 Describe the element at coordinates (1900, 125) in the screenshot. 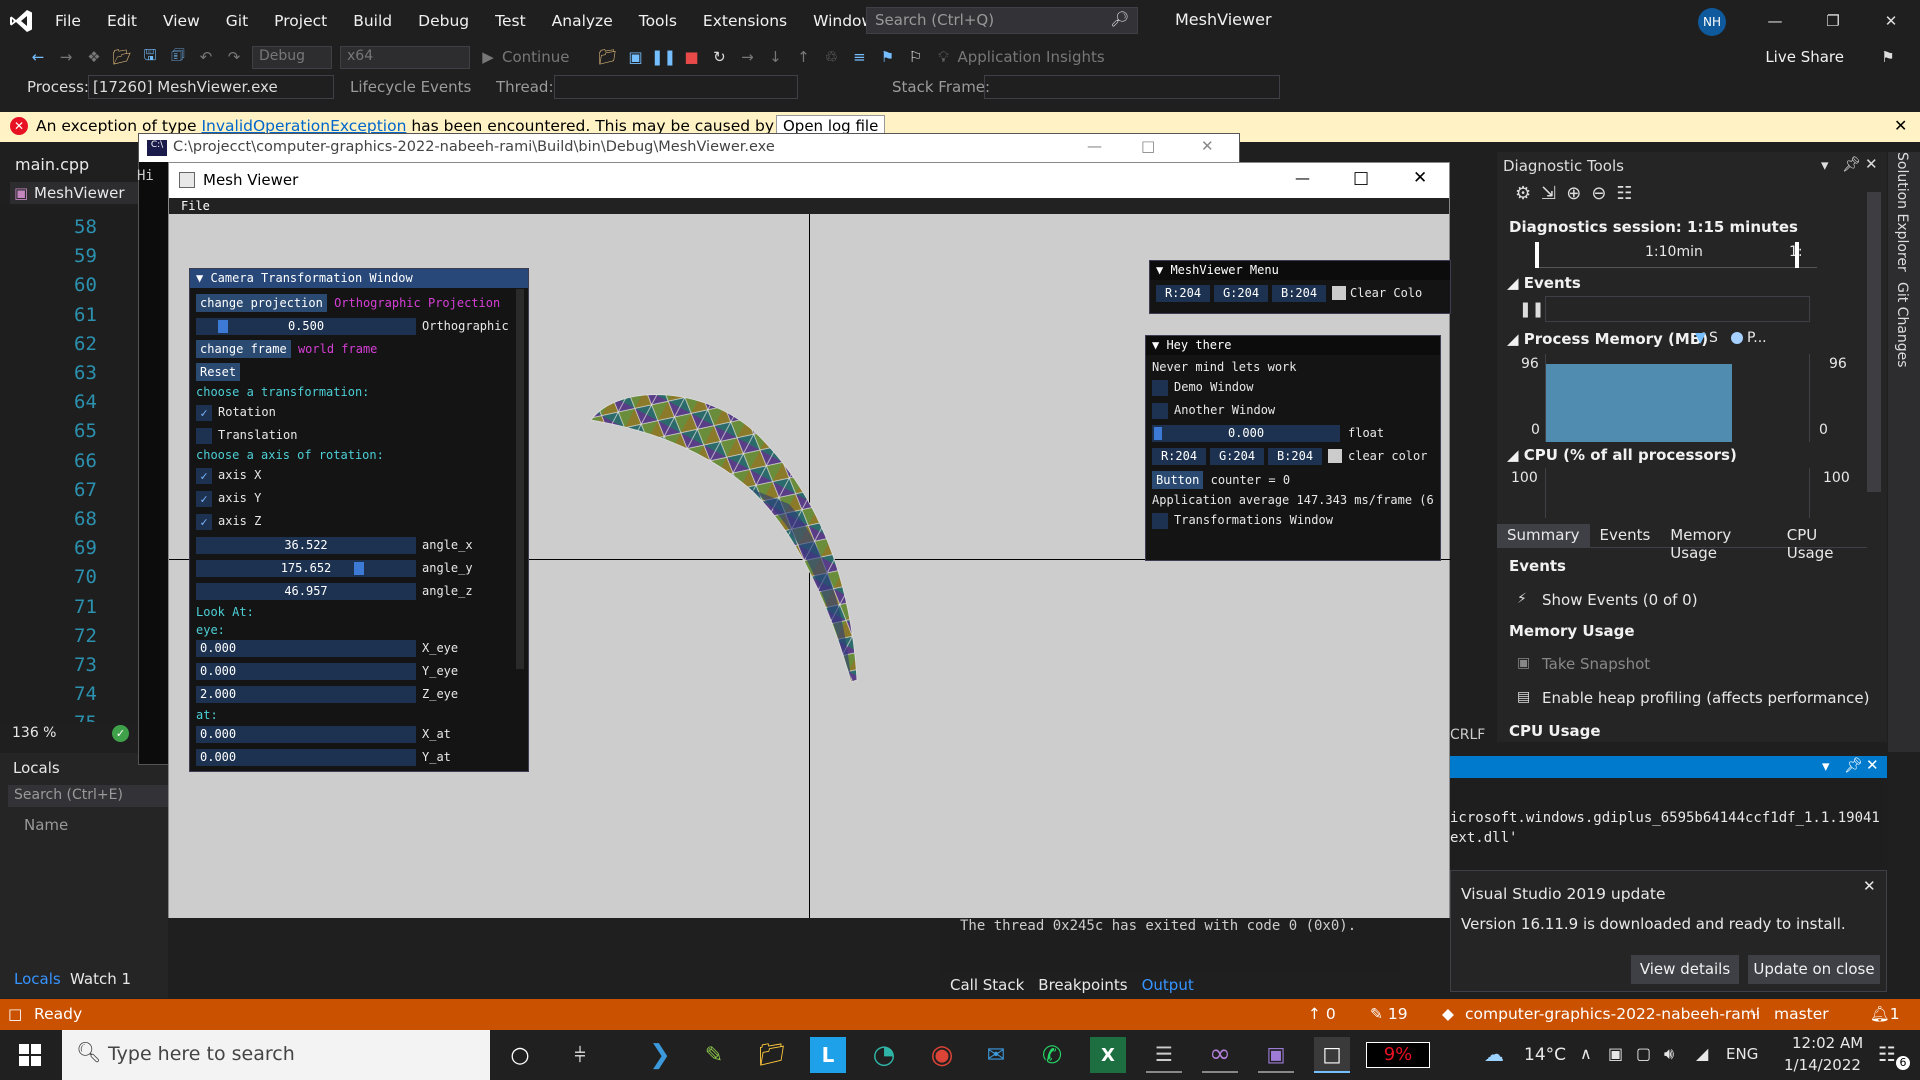

I see `infobar-close-icon: ✕` at that location.